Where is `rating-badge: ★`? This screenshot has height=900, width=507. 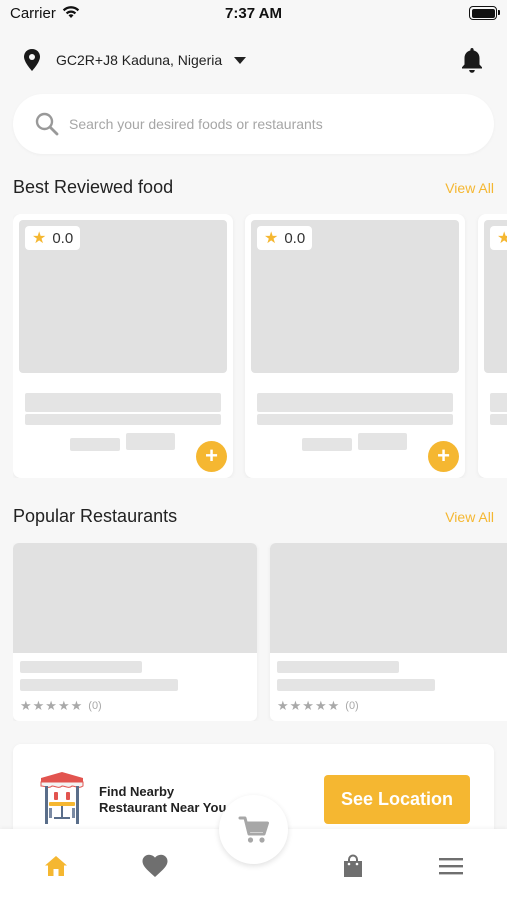 rating-badge: ★ is located at coordinates (498, 238).